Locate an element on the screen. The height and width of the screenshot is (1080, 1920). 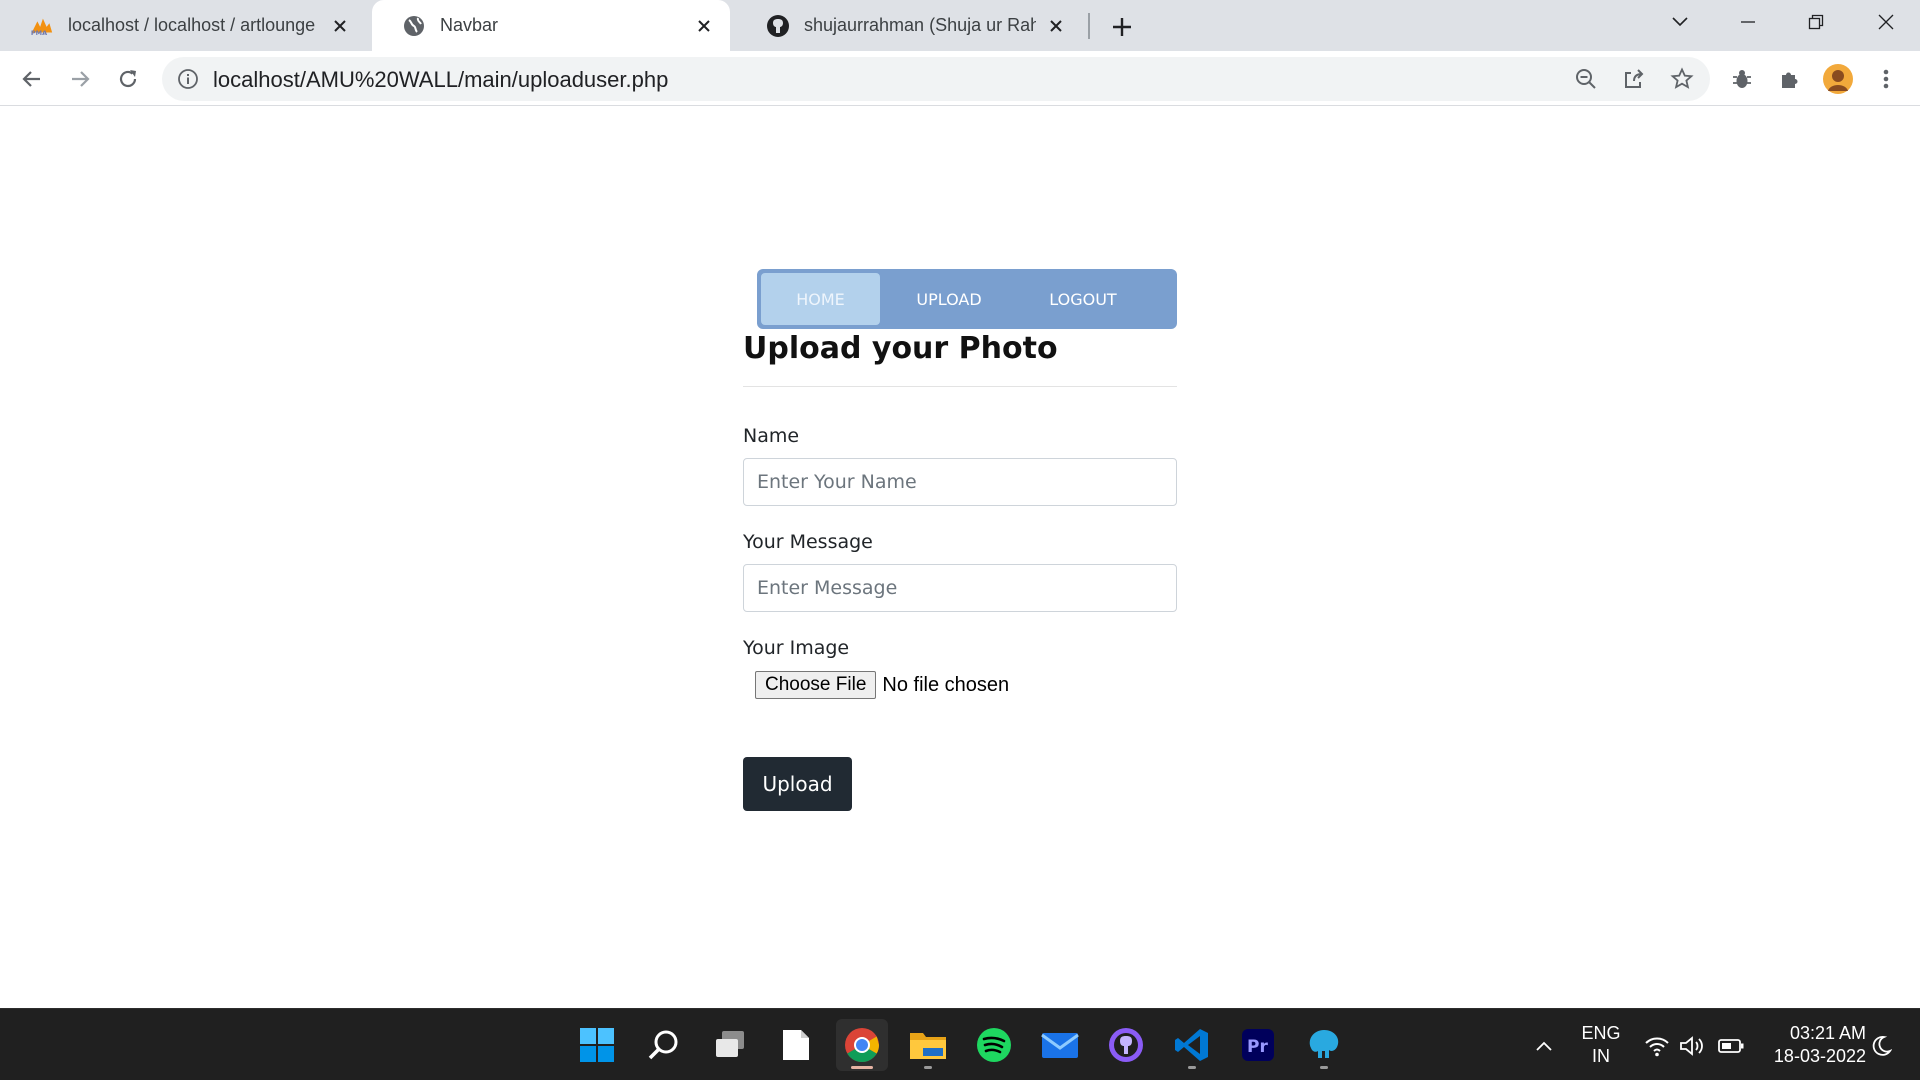
forward-icon is located at coordinates (80, 79).